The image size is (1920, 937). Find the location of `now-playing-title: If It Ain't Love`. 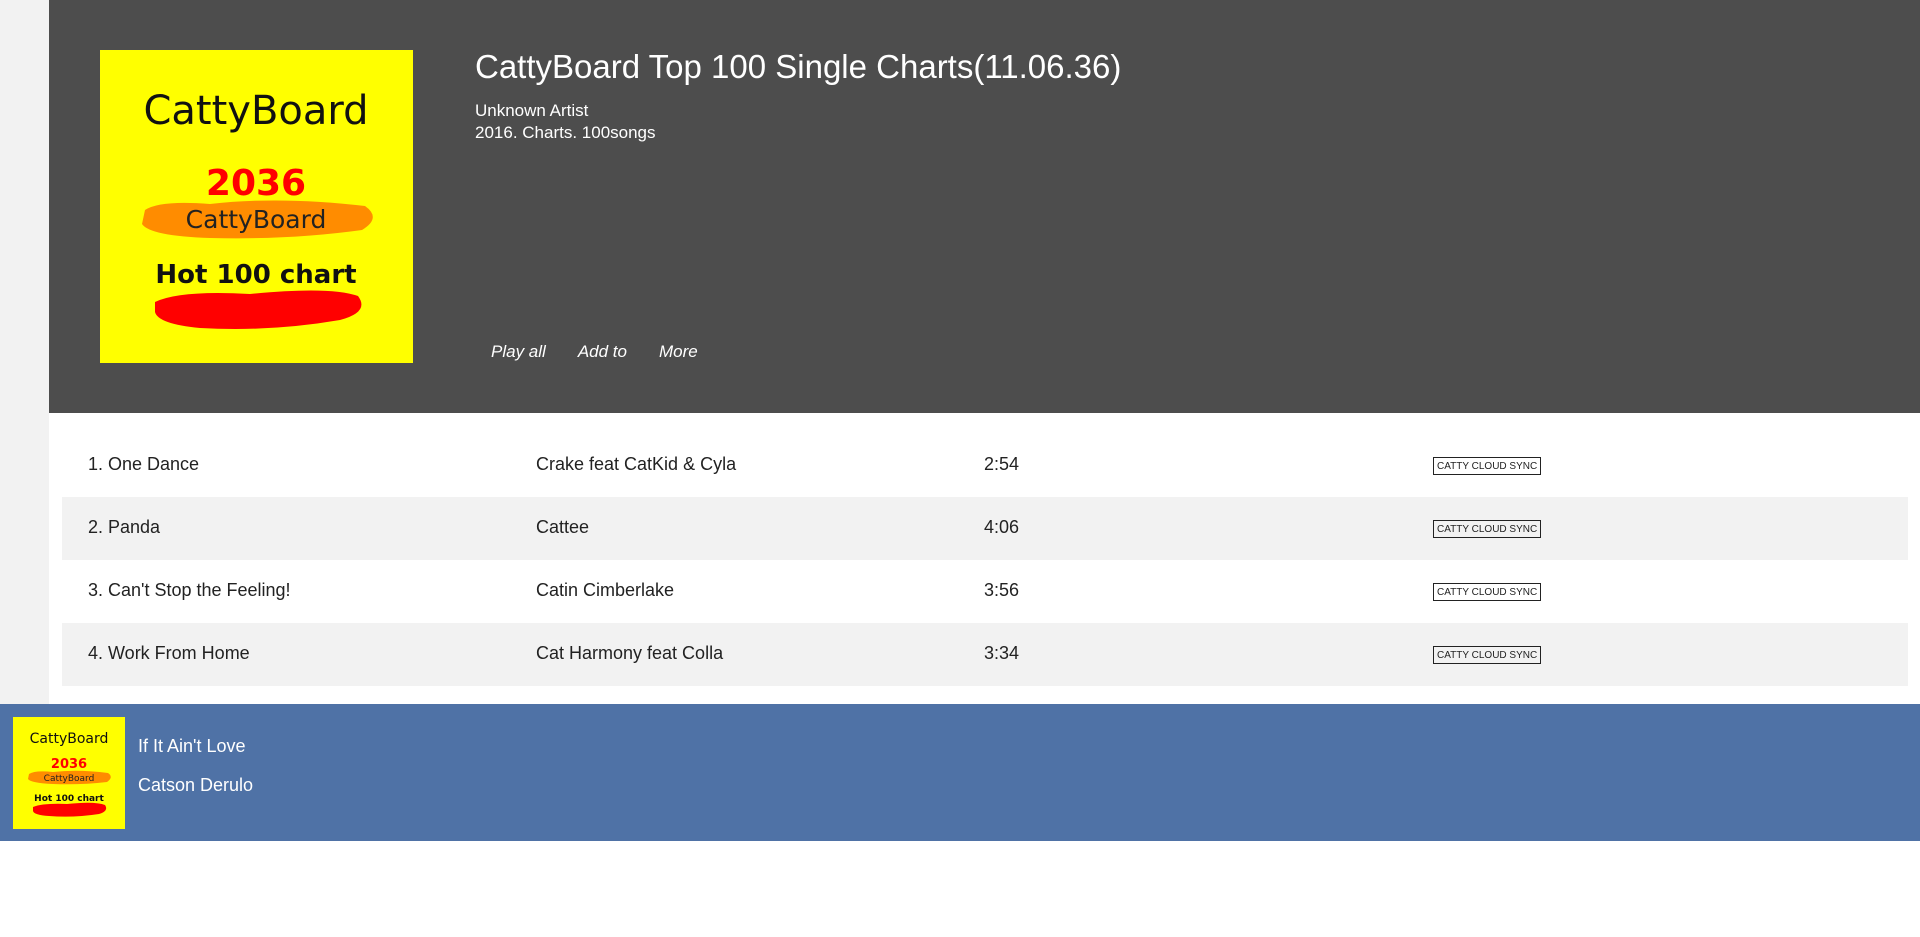

now-playing-title: If It Ain't Love is located at coordinates (192, 746).